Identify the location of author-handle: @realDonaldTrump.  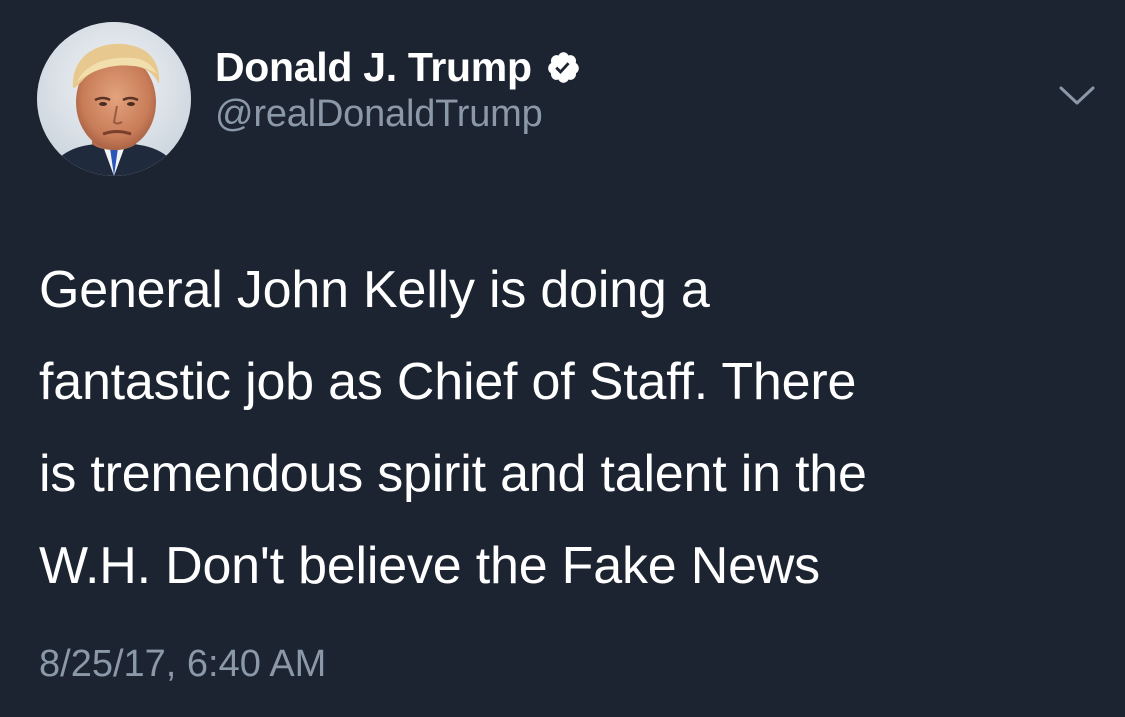
(379, 114).